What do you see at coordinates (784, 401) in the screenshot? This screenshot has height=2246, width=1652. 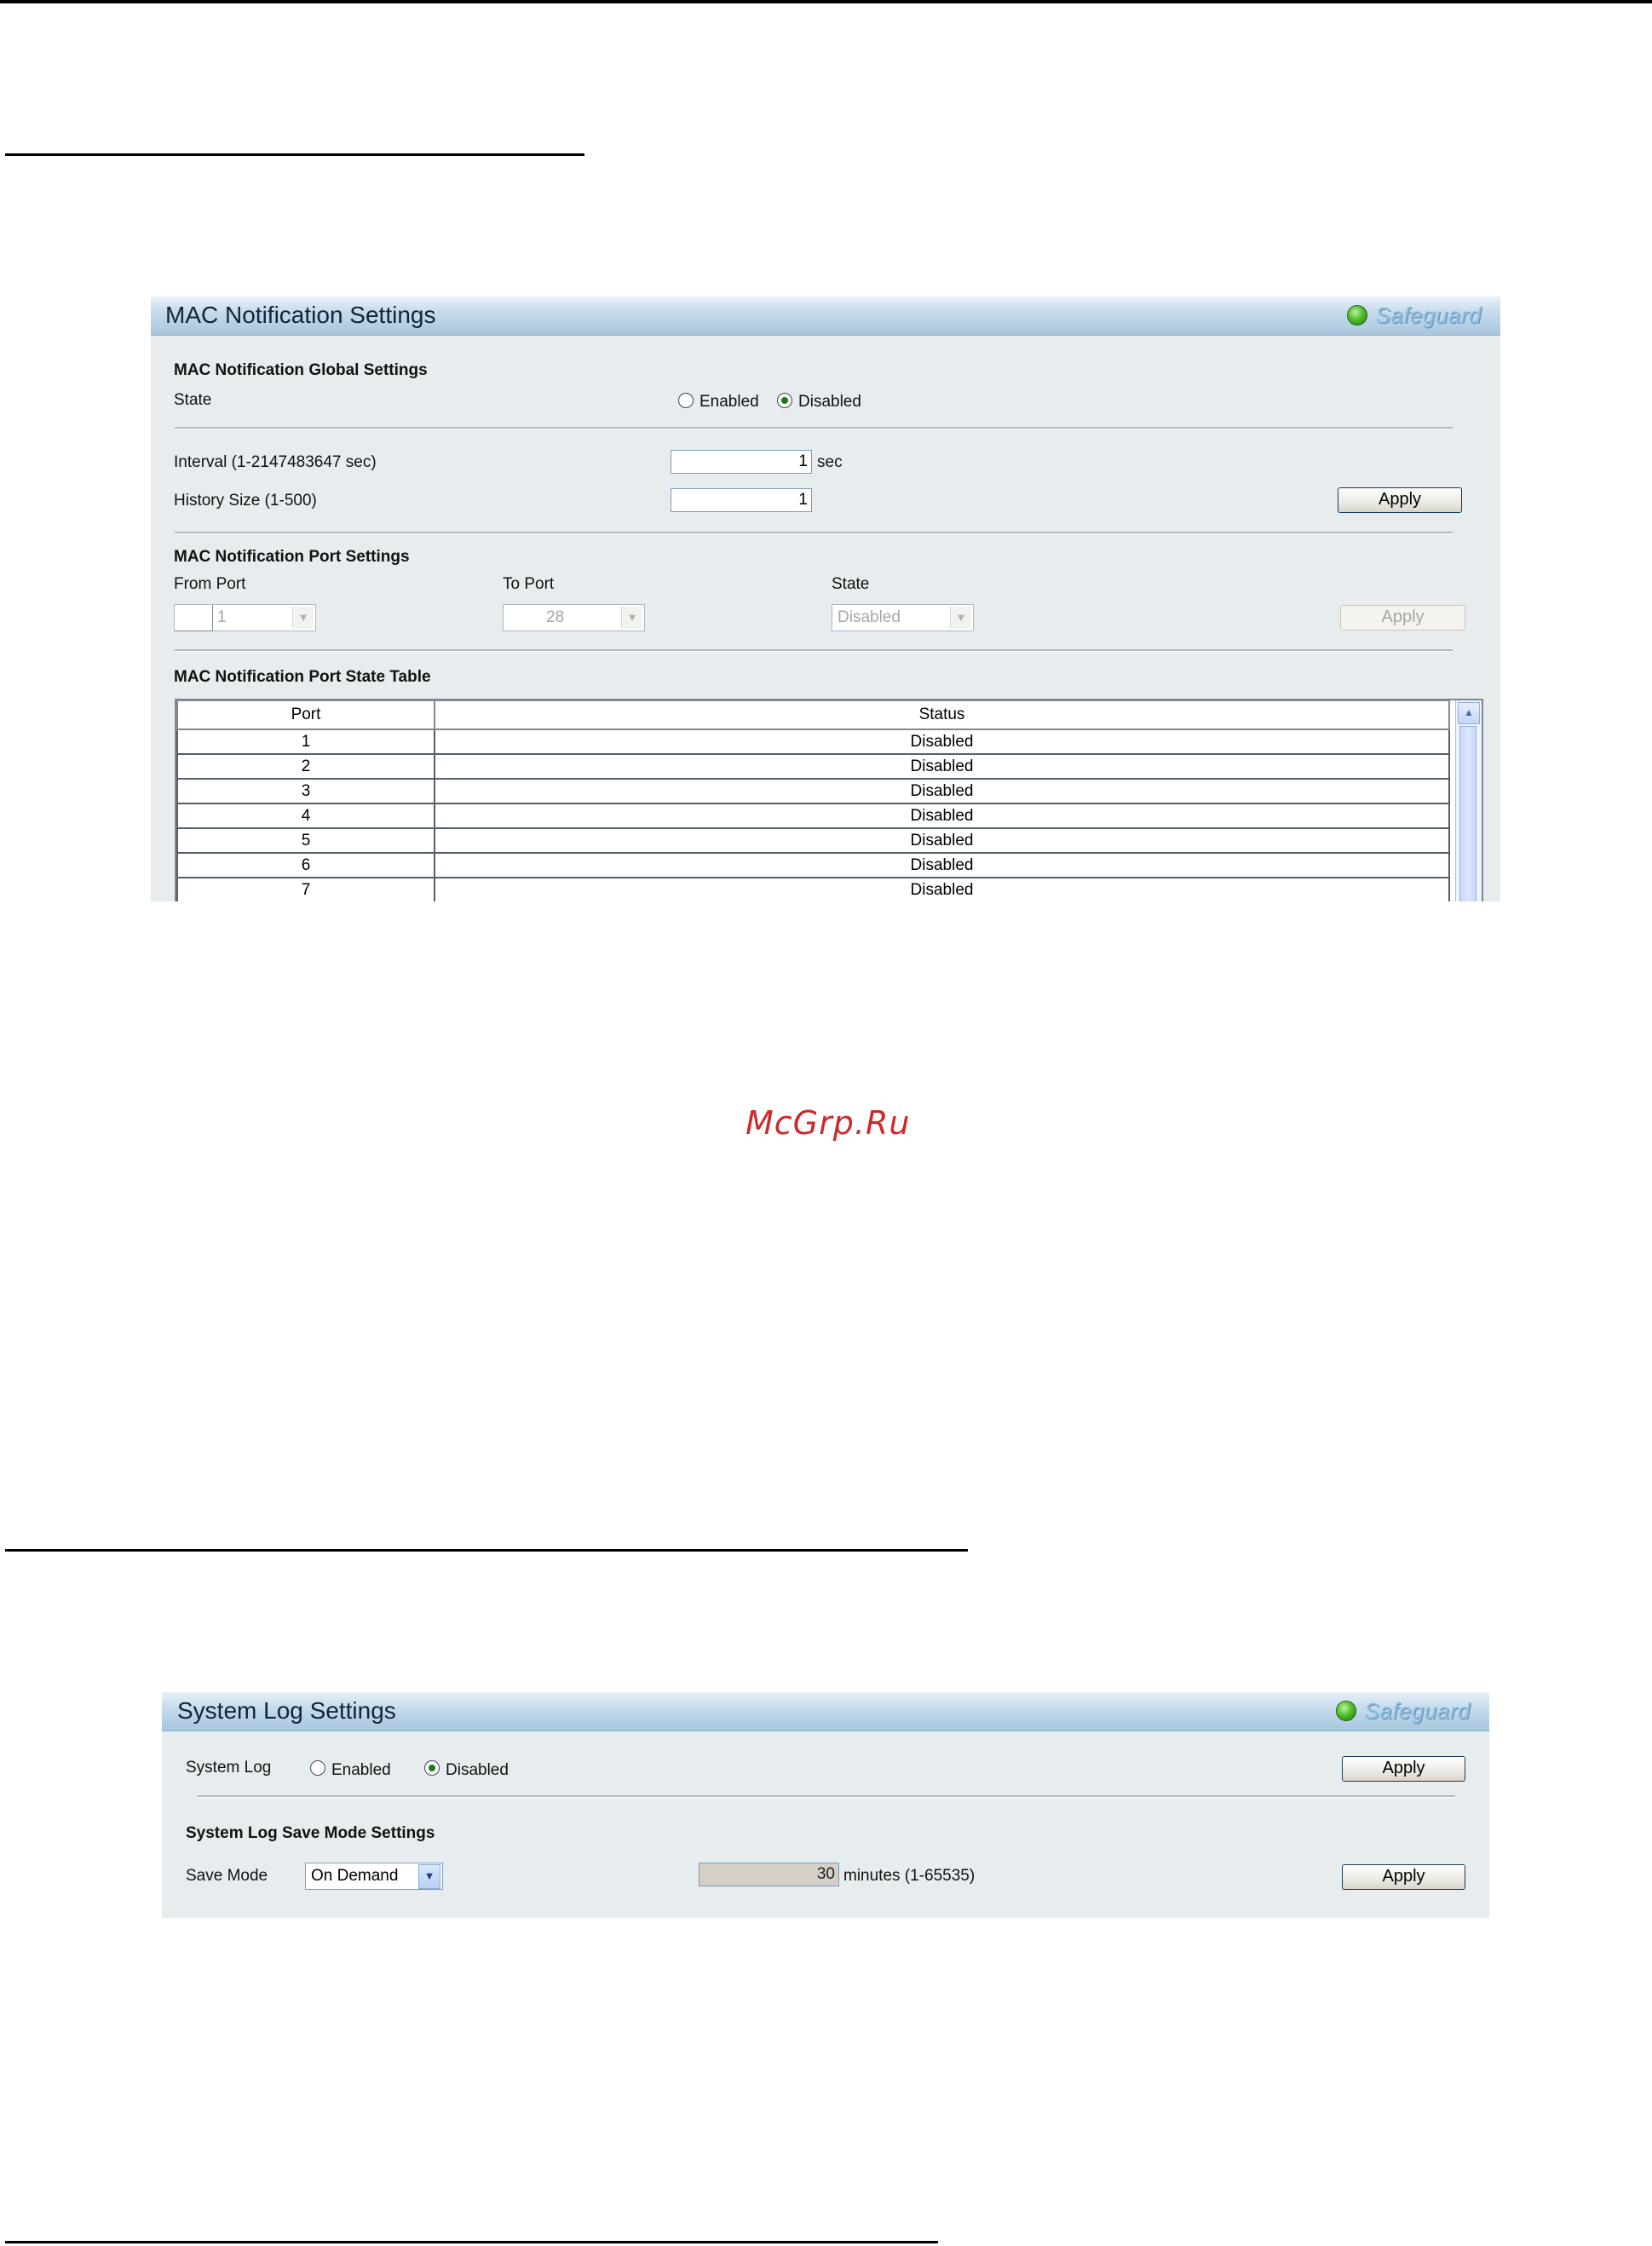 I see `state-disabled-radio` at bounding box center [784, 401].